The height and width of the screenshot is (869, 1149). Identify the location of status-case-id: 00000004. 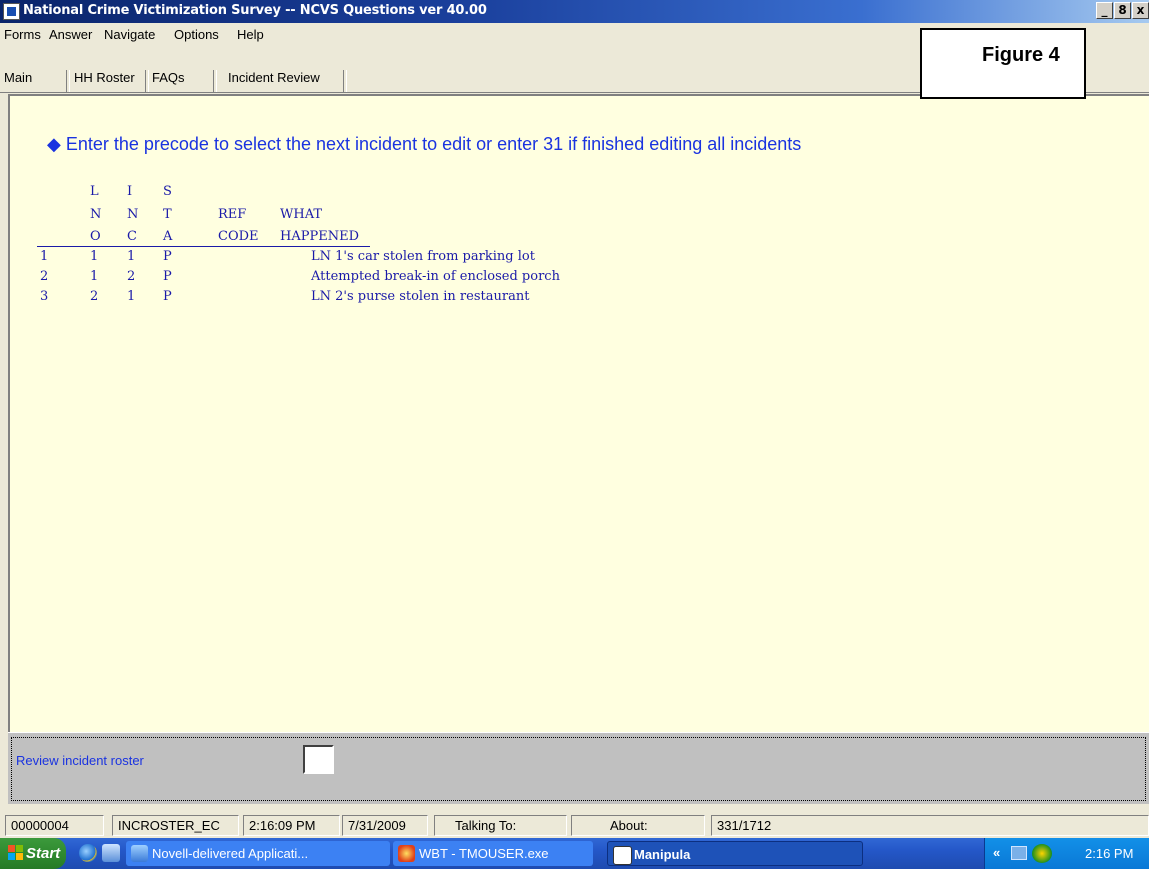
(54, 825).